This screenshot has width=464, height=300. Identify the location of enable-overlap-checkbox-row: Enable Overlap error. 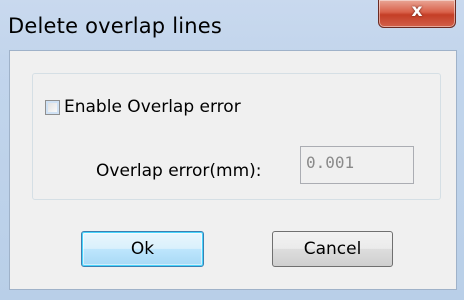
(143, 107).